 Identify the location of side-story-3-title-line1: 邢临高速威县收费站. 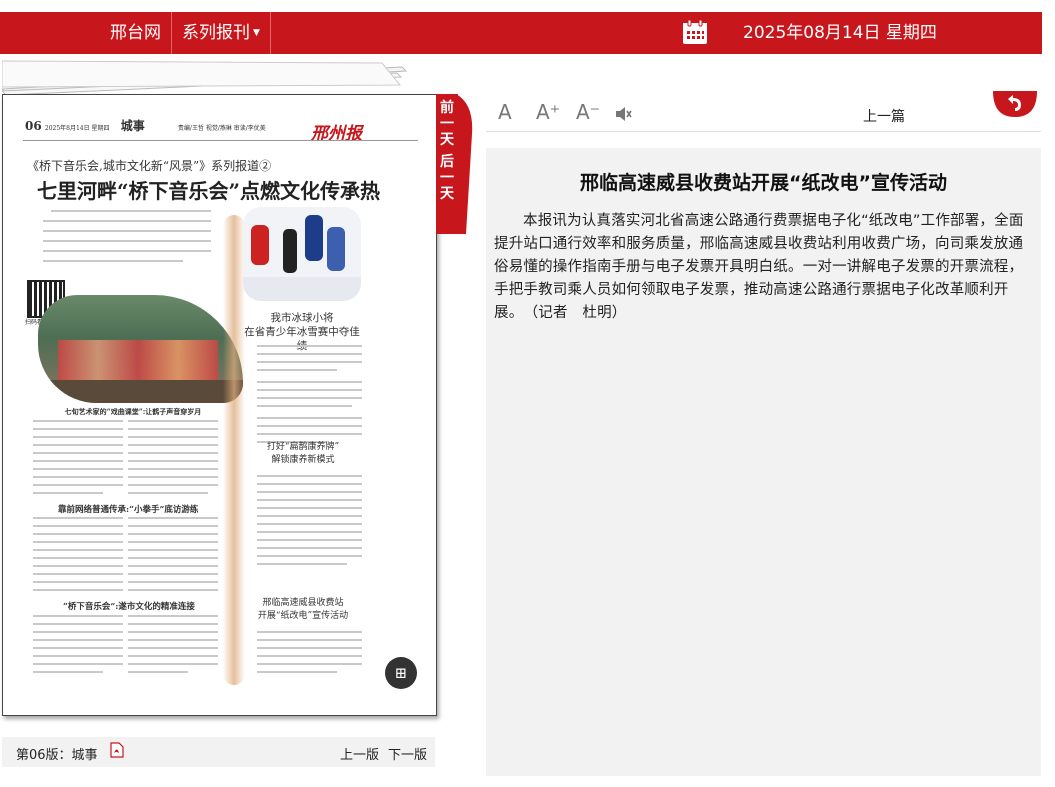
(303, 603).